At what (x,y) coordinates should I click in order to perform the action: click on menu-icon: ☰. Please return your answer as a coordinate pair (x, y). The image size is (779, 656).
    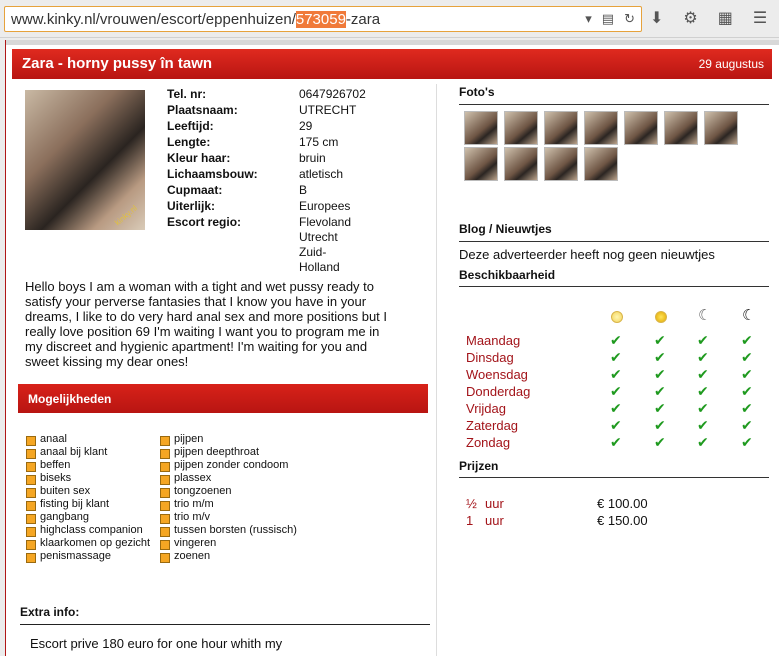
    Looking at the image, I should click on (760, 18).